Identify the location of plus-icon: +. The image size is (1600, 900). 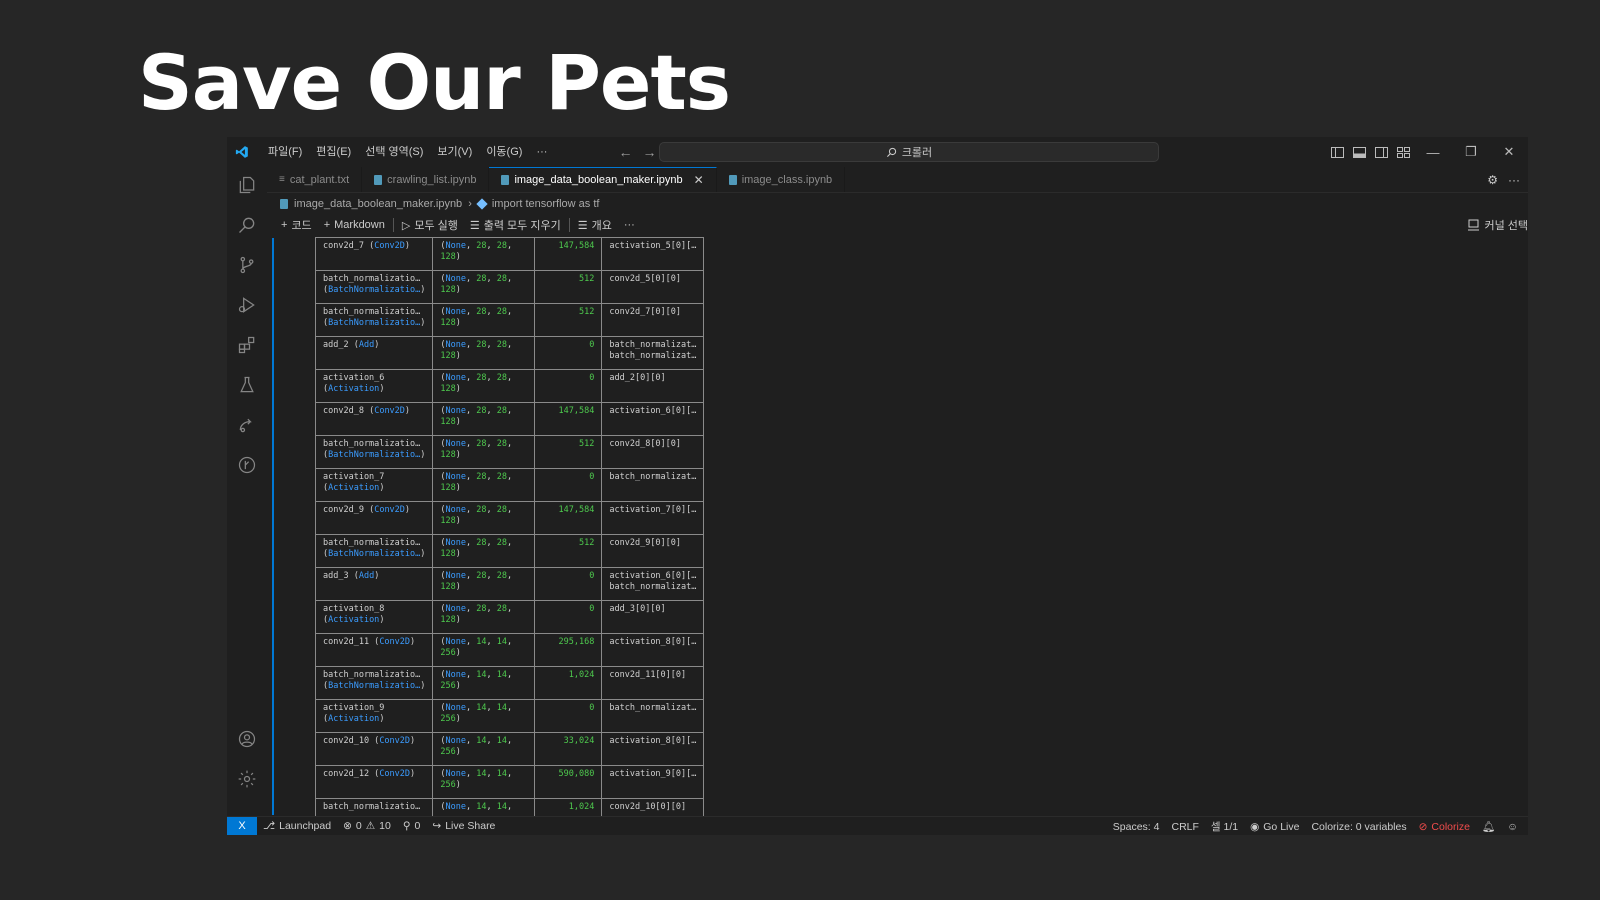
(284, 225).